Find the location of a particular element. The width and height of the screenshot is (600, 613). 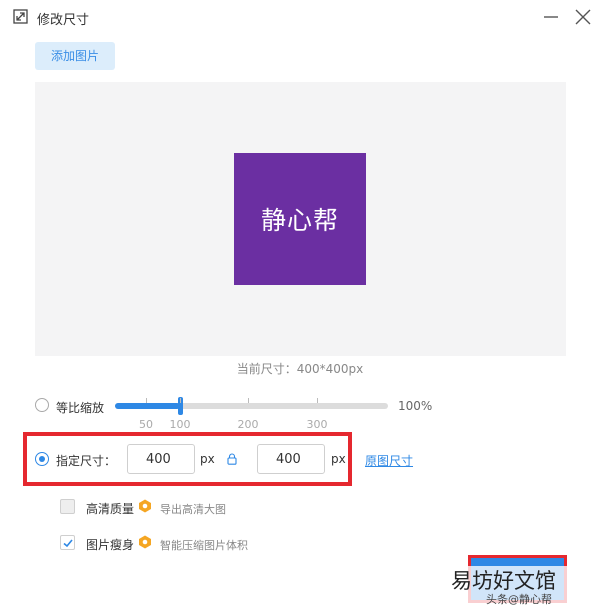

lock-icon is located at coordinates (232, 459).